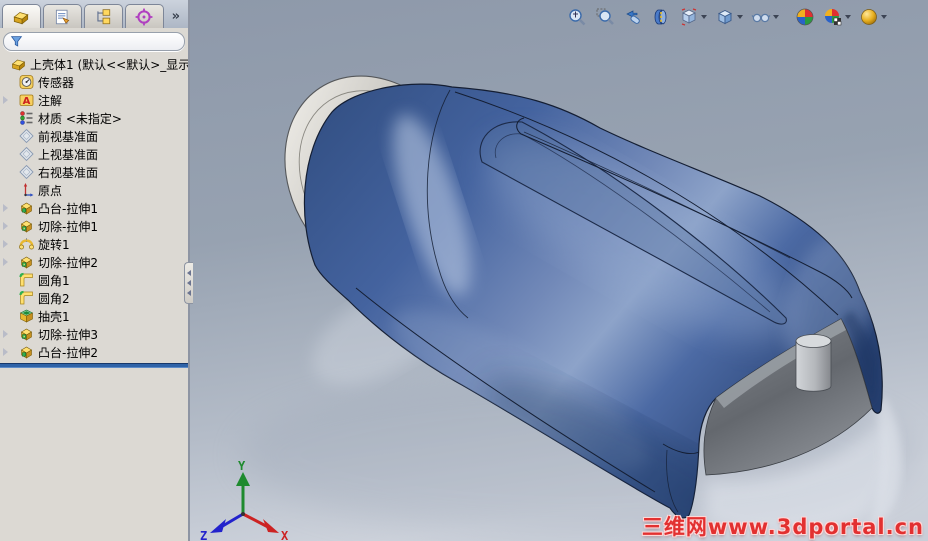  Describe the element at coordinates (26, 118) in the screenshot. I see `material-icon` at that location.